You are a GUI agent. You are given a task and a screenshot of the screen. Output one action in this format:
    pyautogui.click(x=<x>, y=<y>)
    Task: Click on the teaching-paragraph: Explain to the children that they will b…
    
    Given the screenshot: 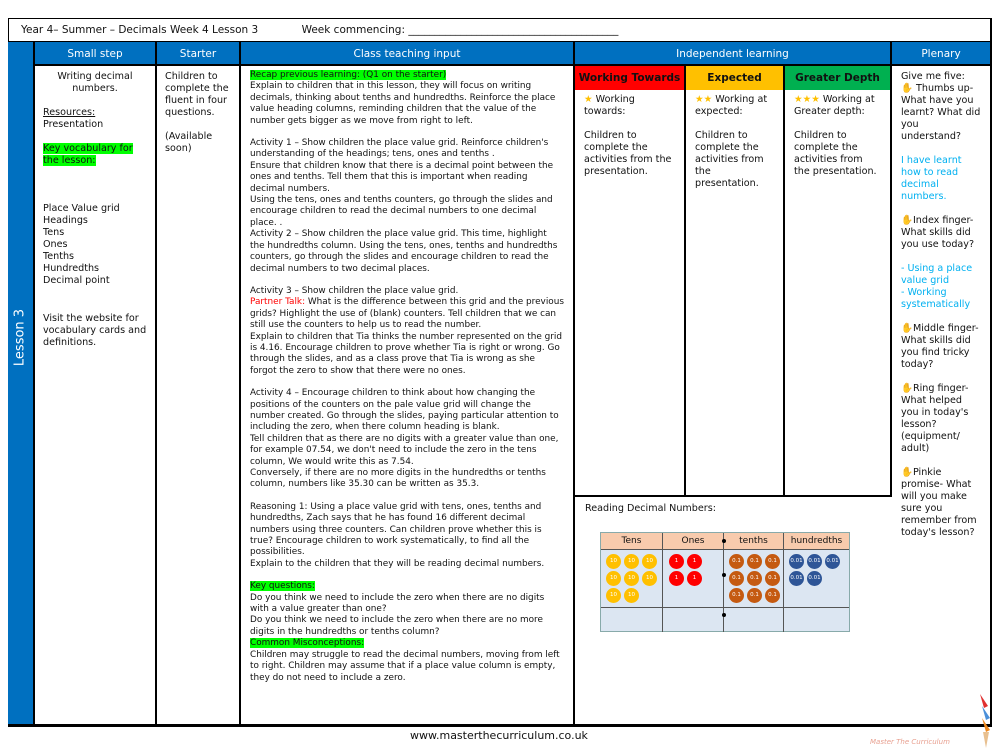 What is the action you would take?
    pyautogui.click(x=397, y=563)
    